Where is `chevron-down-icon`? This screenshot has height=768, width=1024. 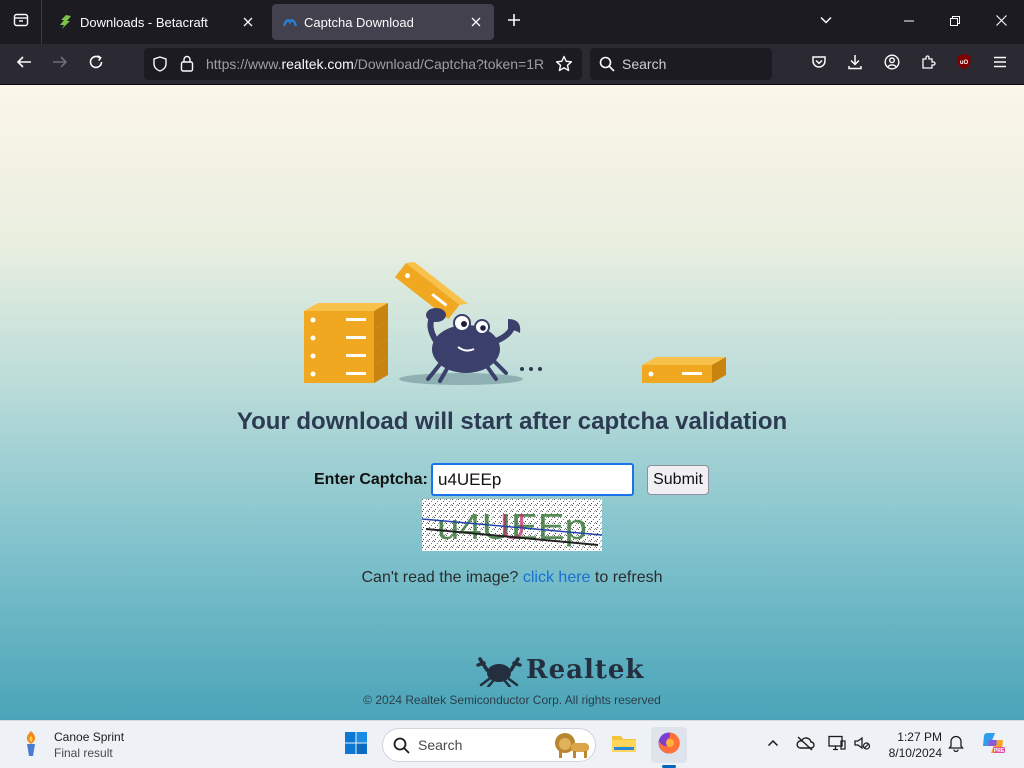 chevron-down-icon is located at coordinates (826, 22).